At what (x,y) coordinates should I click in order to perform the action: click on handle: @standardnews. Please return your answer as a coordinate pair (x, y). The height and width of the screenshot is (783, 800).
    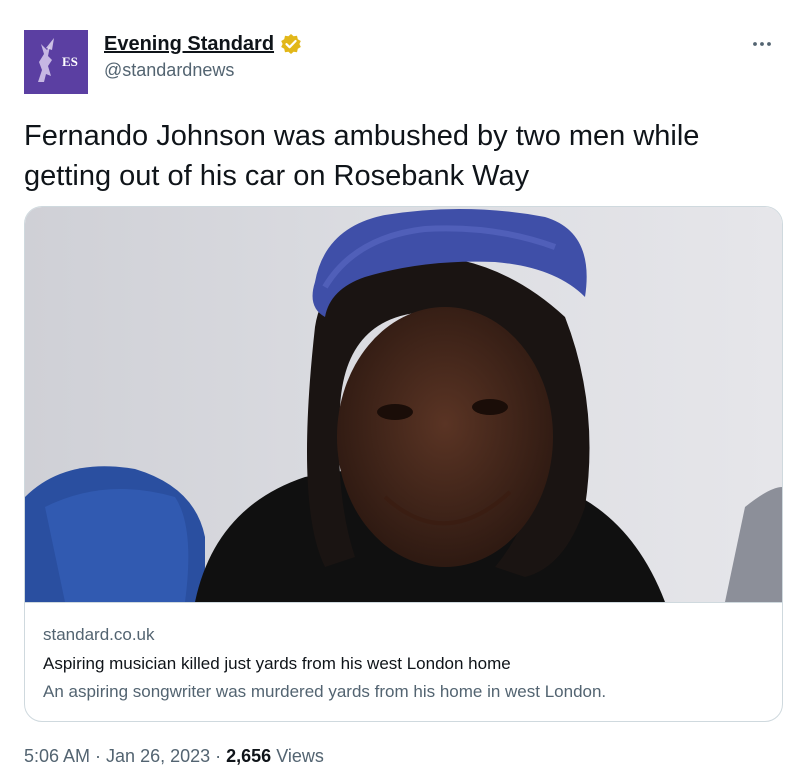
    Looking at the image, I should click on (203, 70).